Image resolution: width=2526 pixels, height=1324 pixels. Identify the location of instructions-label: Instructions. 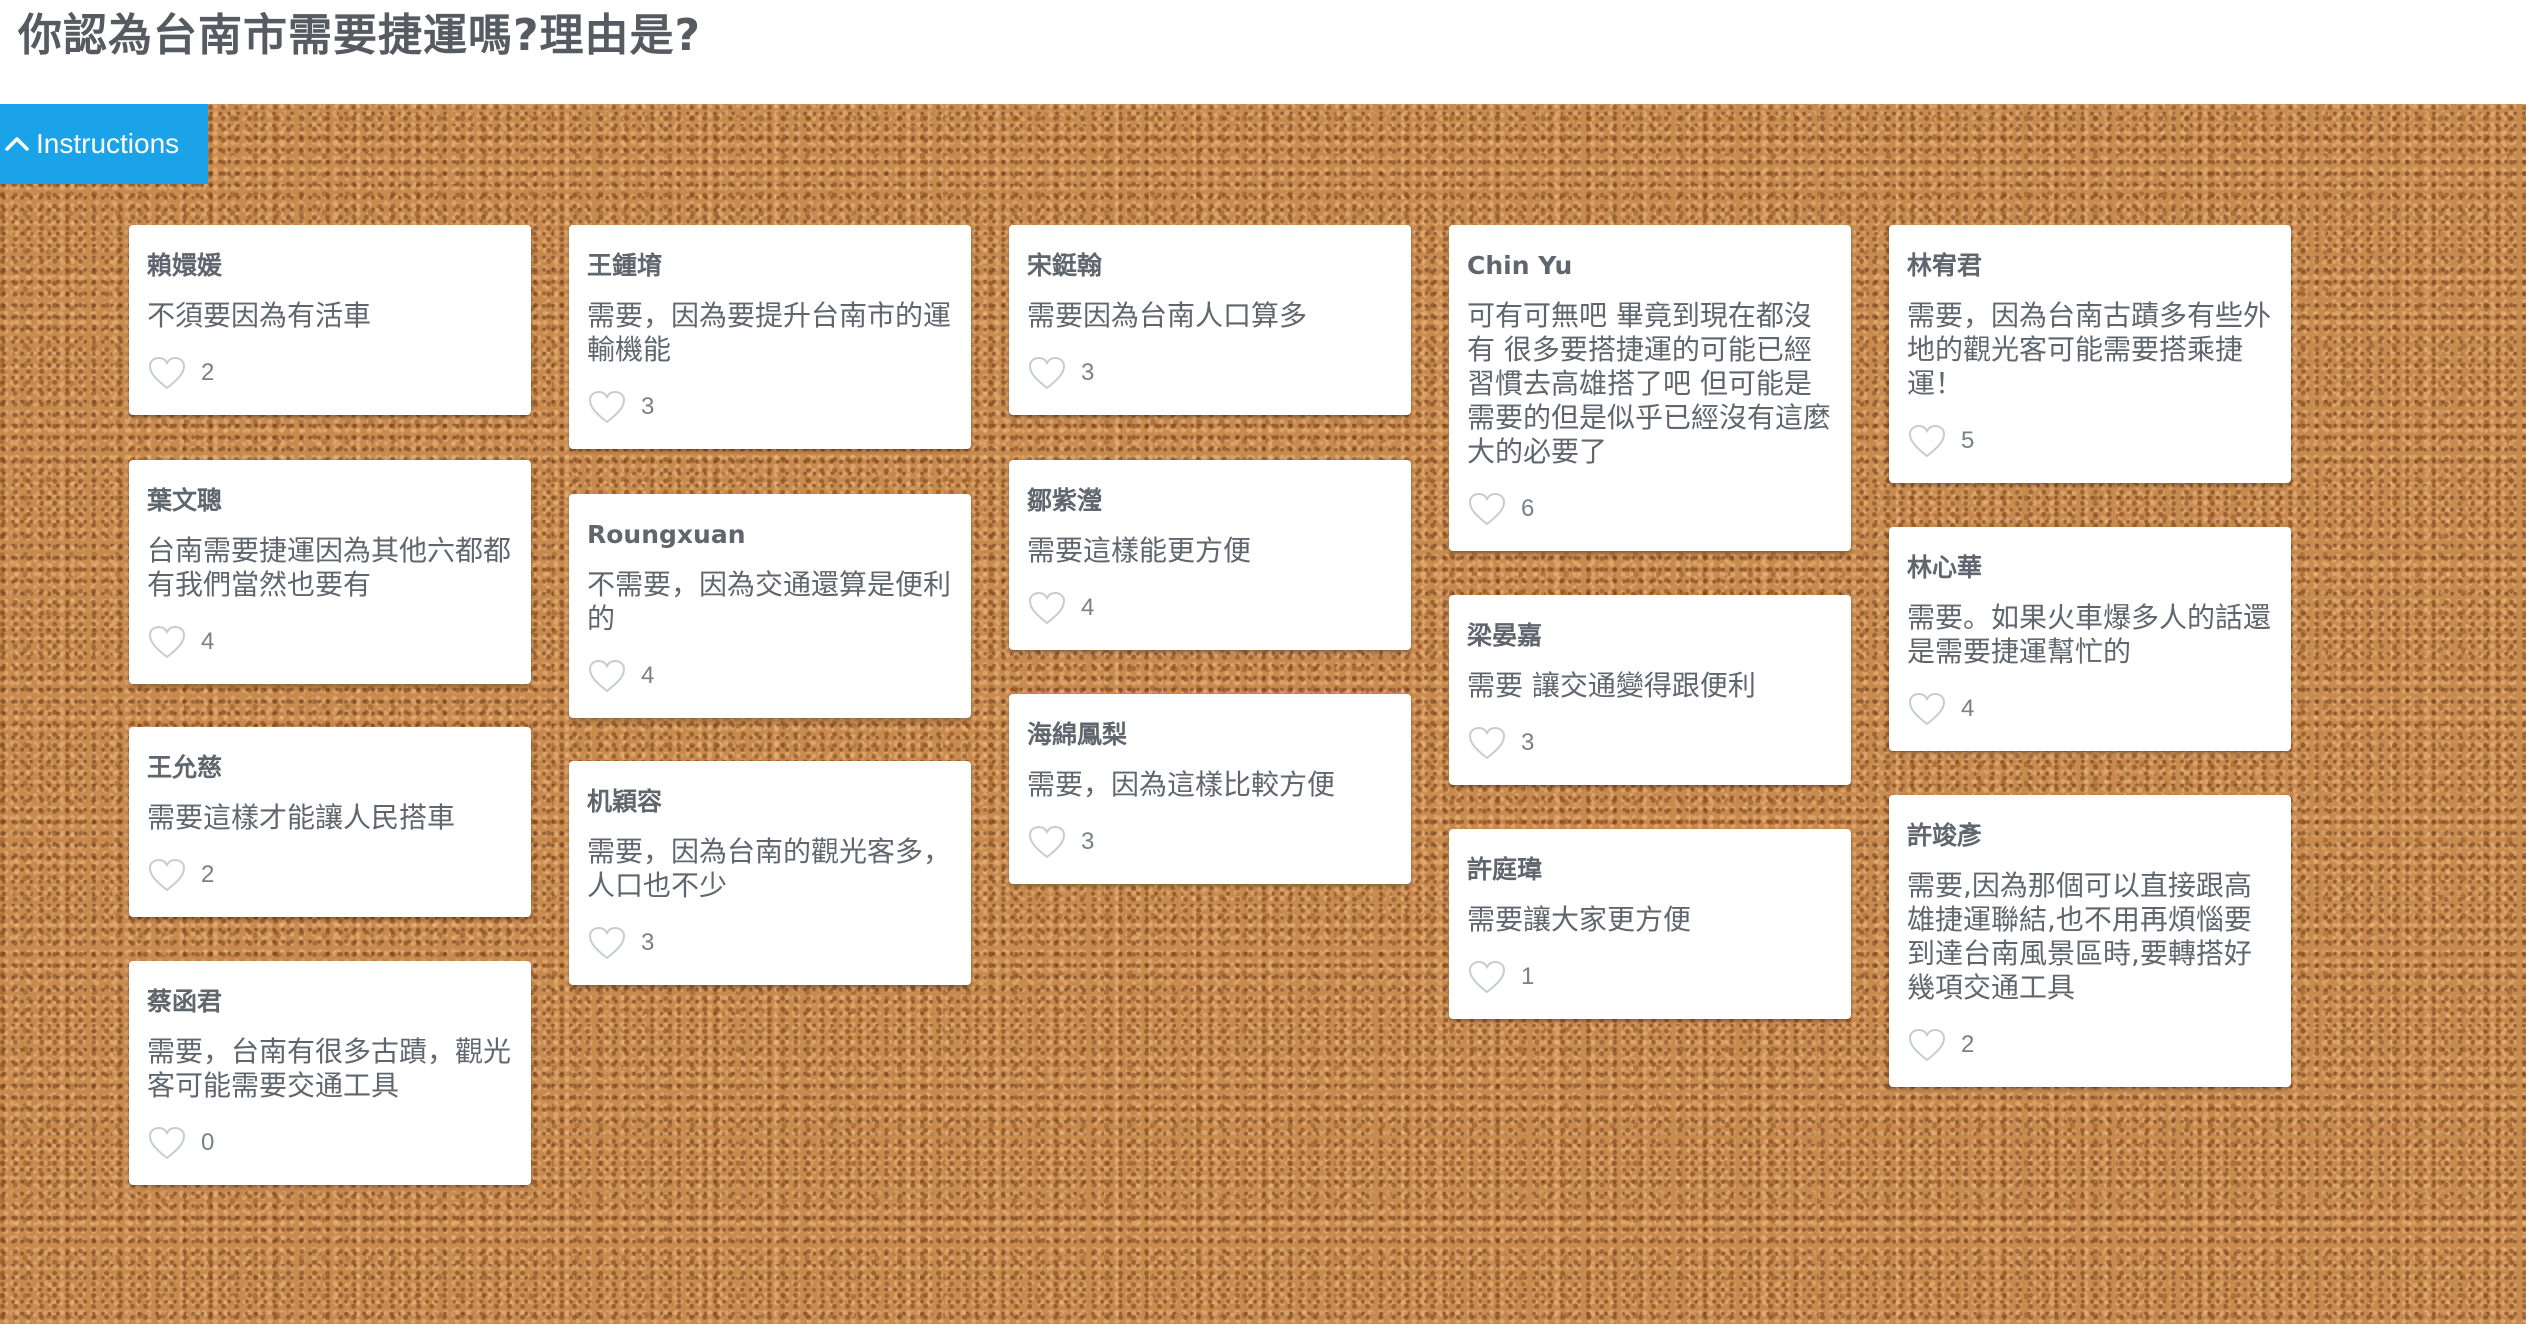
(108, 143).